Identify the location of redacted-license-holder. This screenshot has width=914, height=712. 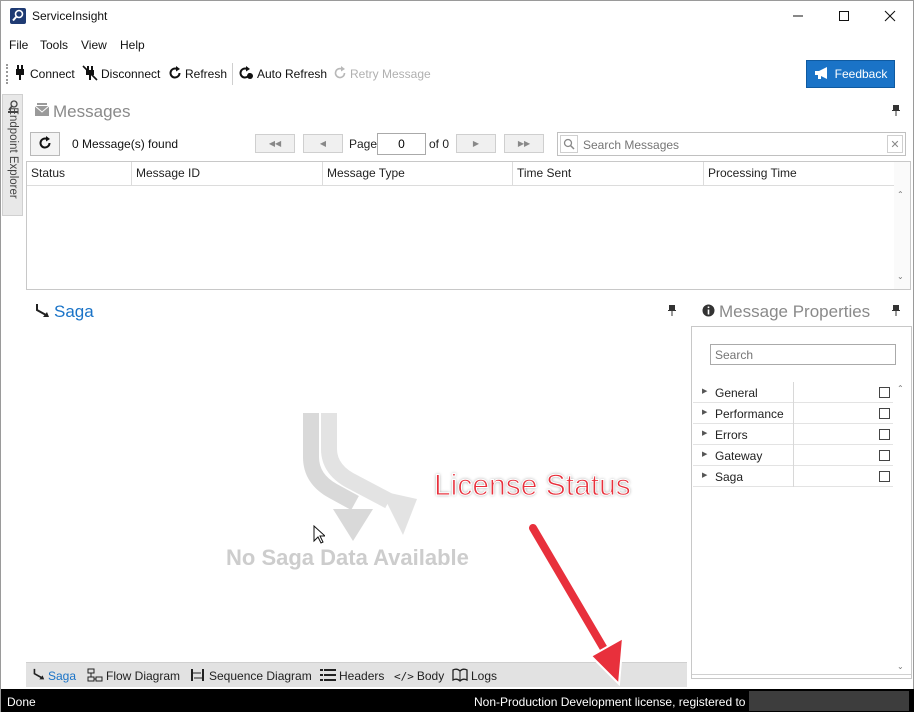
(829, 701).